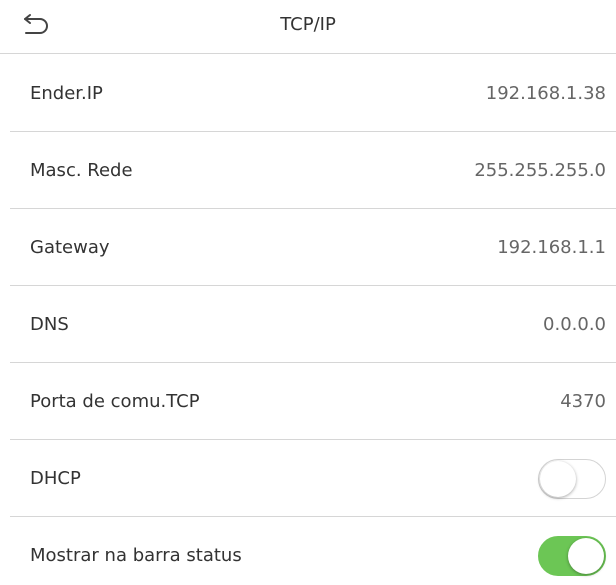 This screenshot has width=616, height=585. What do you see at coordinates (313, 93) in the screenshot?
I see `row-ip-address: Ender.IP 192.168.1.38` at bounding box center [313, 93].